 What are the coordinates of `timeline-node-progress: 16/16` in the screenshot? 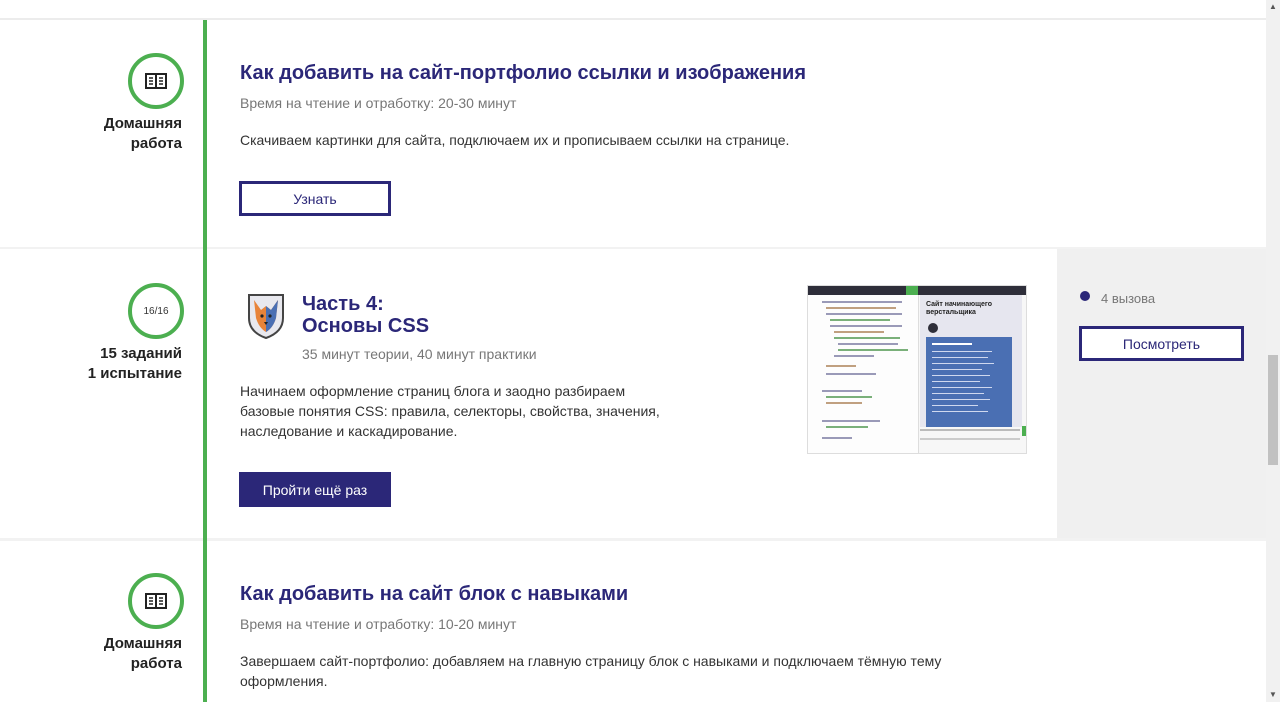 It's located at (156, 311).